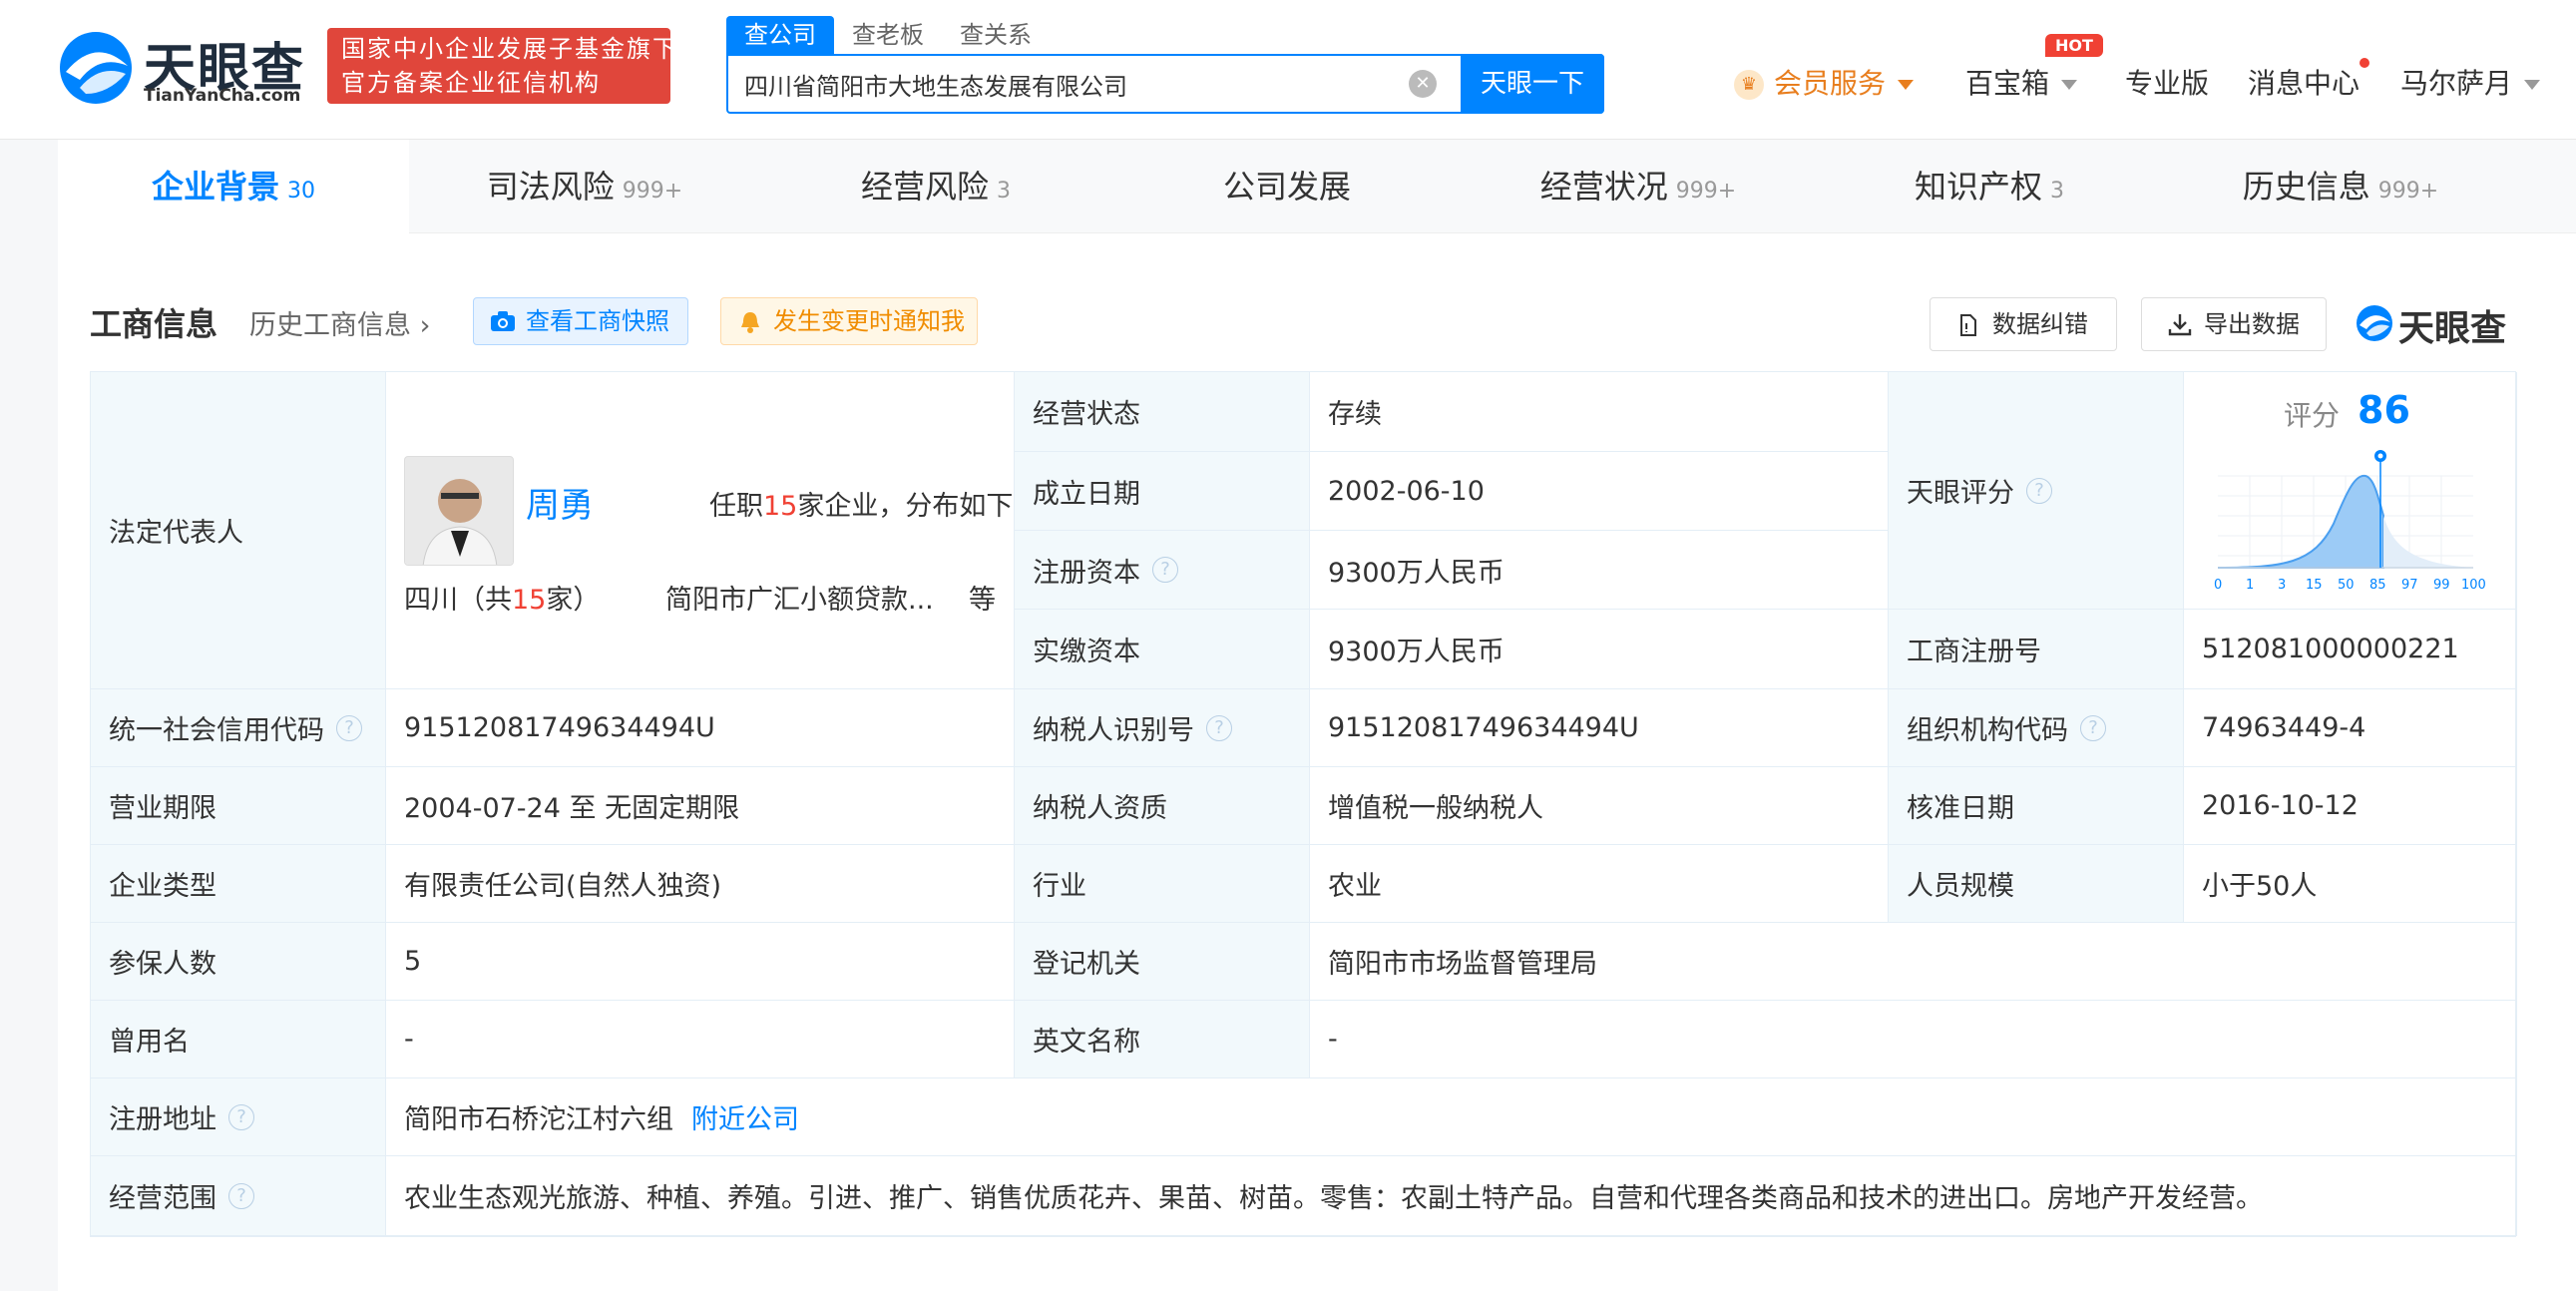 This screenshot has height=1291, width=2576. I want to click on search-tab-boss: 查老板, so click(888, 35).